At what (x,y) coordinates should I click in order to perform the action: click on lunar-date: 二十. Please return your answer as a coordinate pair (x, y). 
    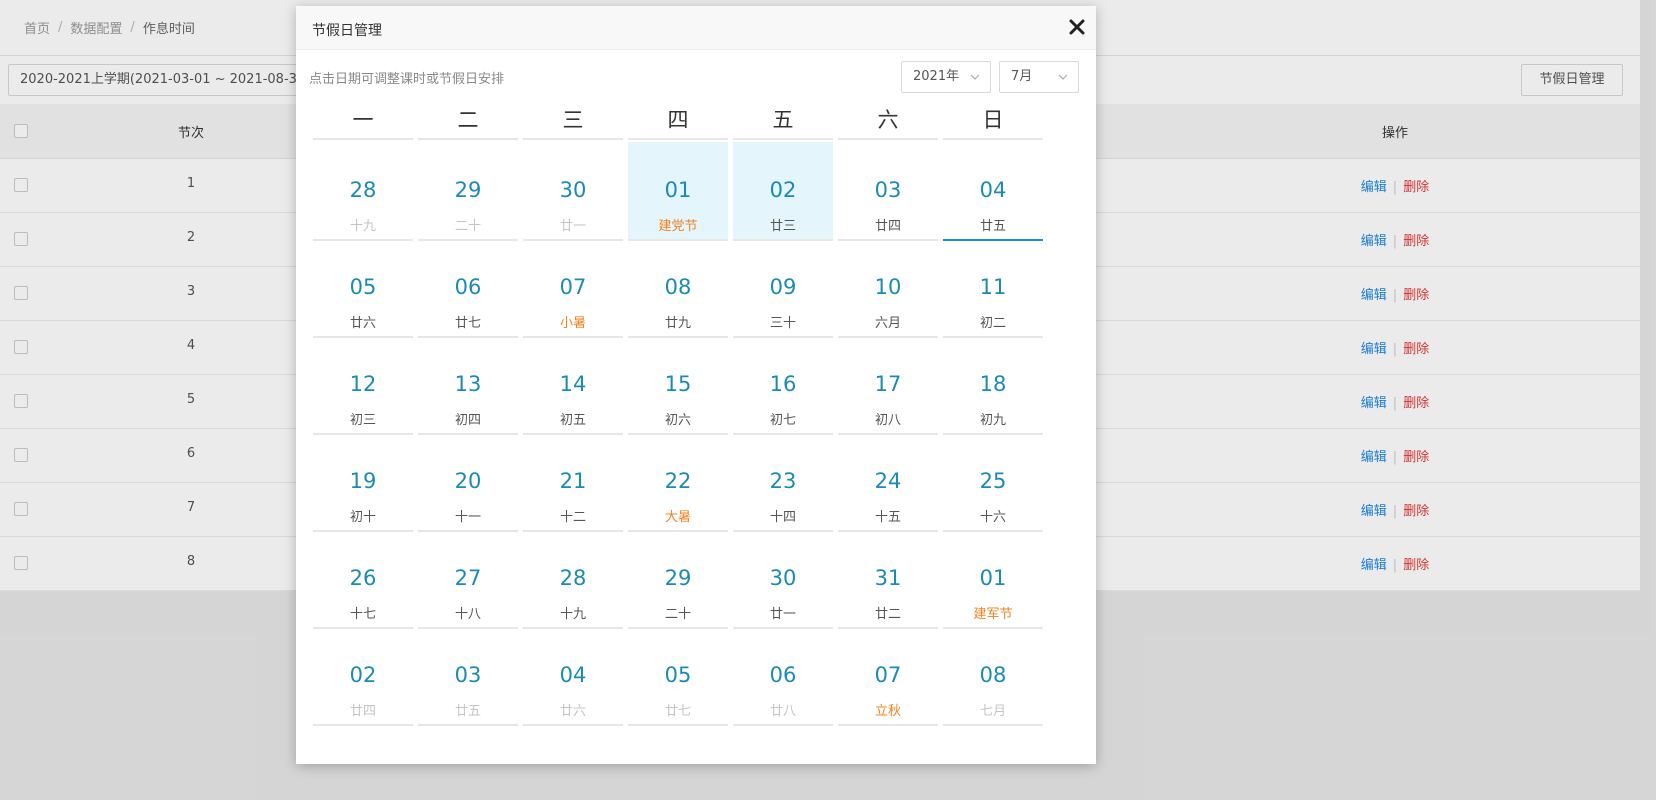
    Looking at the image, I should click on (467, 226).